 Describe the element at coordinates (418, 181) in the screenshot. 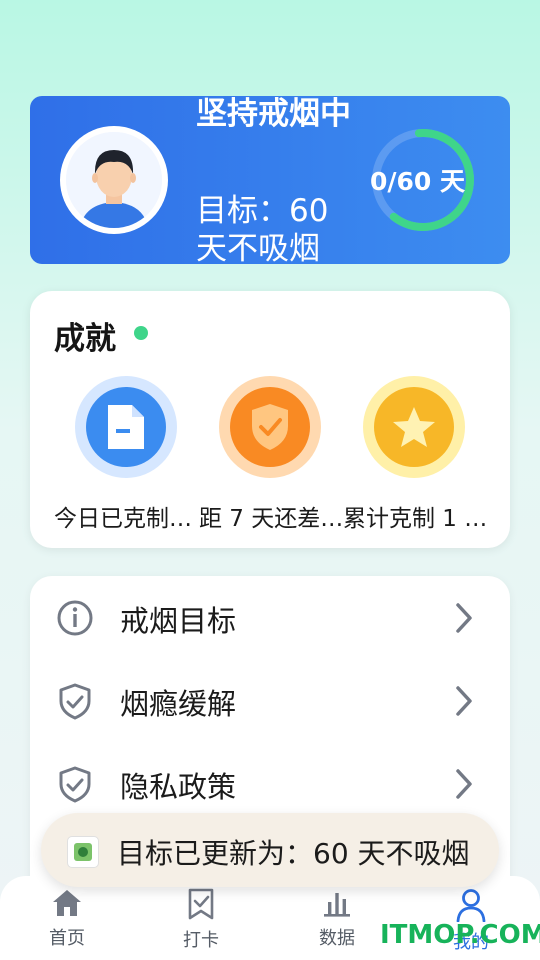

I see `progress-days: 0/60 天` at that location.